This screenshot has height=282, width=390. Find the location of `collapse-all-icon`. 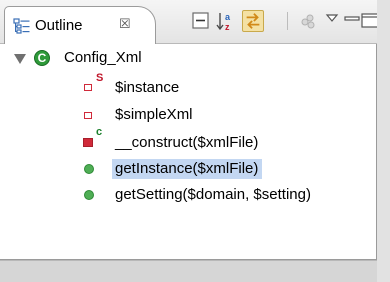

collapse-all-icon is located at coordinates (201, 21).